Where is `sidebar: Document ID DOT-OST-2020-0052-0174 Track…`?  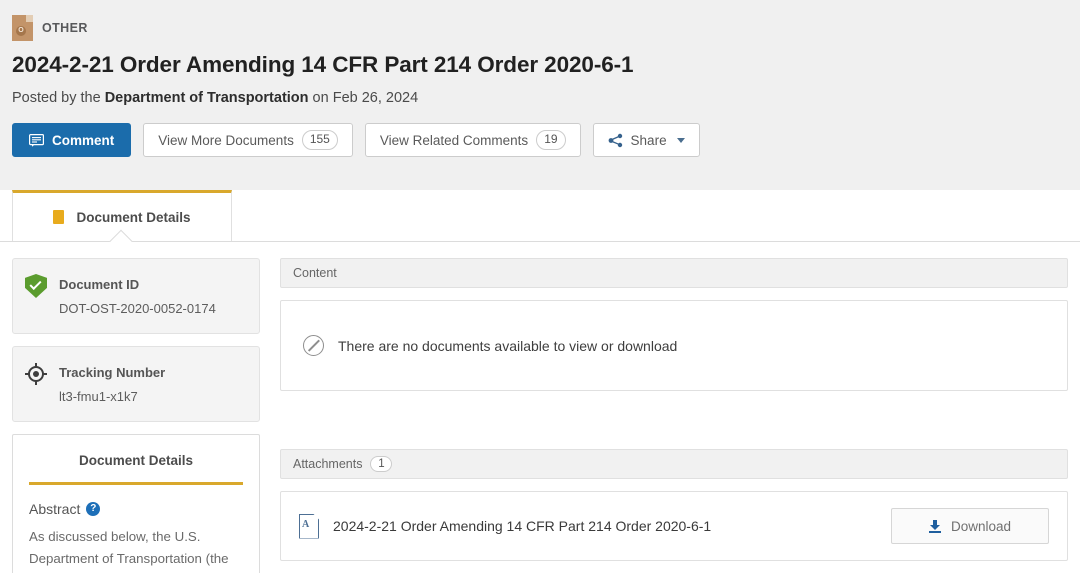 sidebar: Document ID DOT-OST-2020-0052-0174 Track… is located at coordinates (136, 415).